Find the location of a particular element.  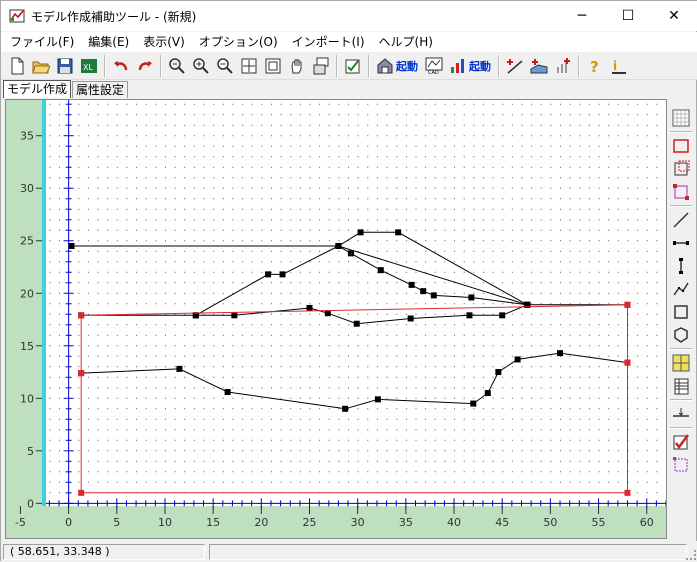

menu-options: オプション(O) is located at coordinates (238, 42).